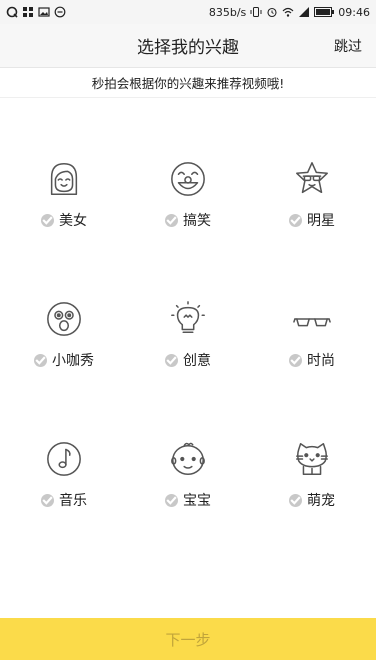 The width and height of the screenshot is (376, 660). Describe the element at coordinates (348, 46) in the screenshot. I see `skip-button: 跳过` at that location.